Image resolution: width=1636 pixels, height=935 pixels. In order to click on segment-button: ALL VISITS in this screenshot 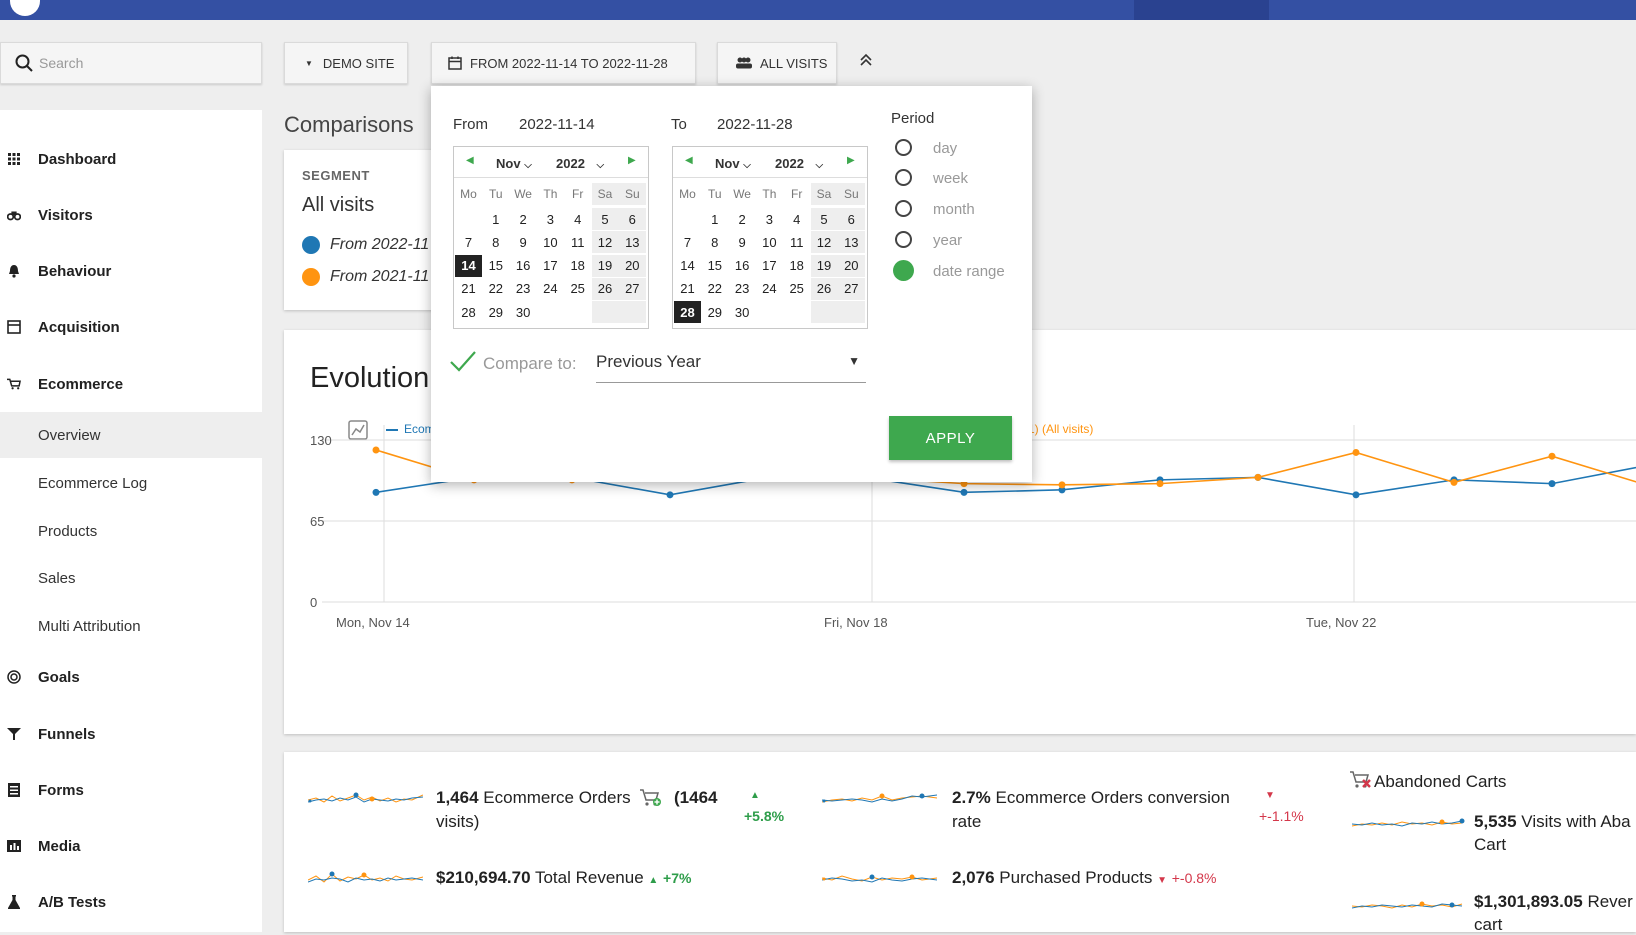, I will do `click(777, 63)`.